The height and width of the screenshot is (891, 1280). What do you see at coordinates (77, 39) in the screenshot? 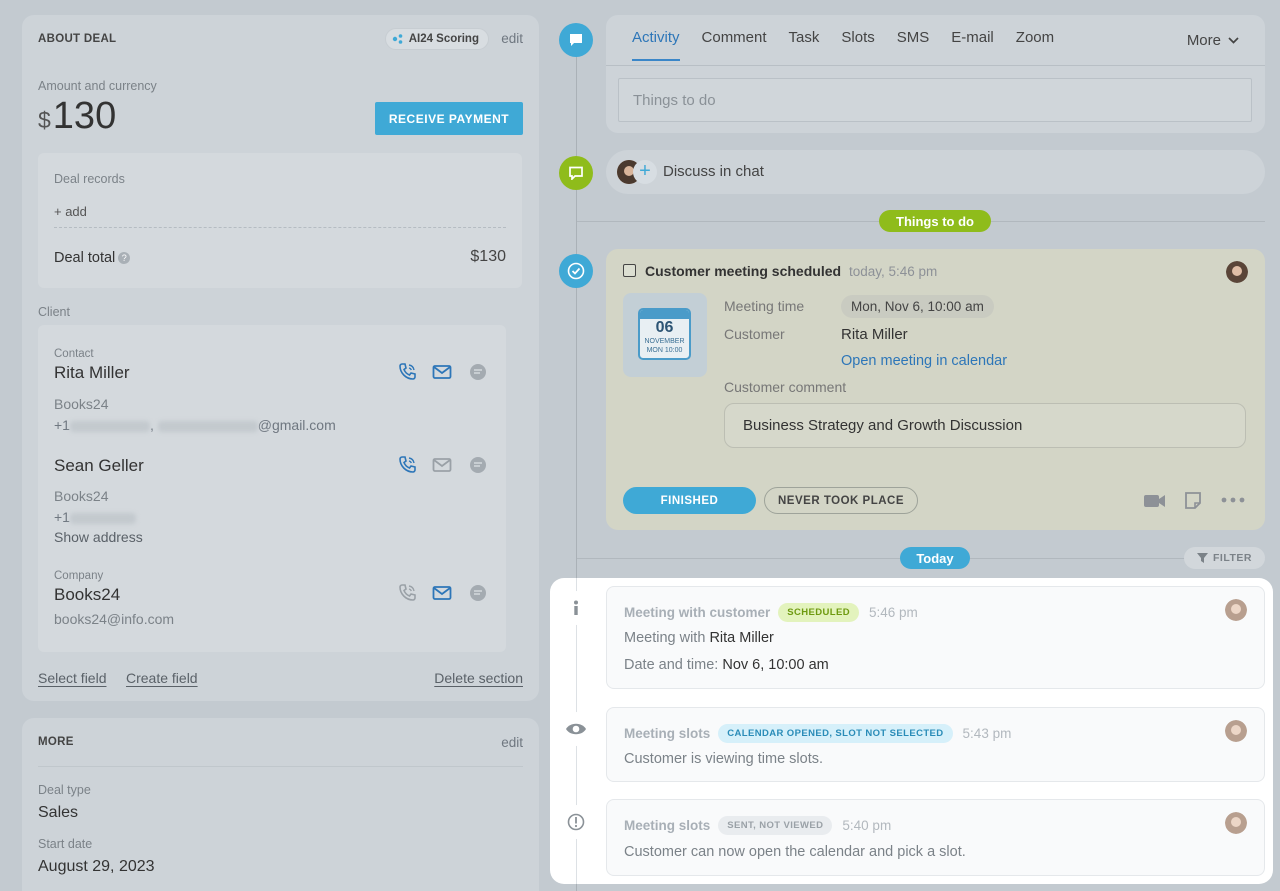
I see `about-deal-title: ABOUT DEAL` at bounding box center [77, 39].